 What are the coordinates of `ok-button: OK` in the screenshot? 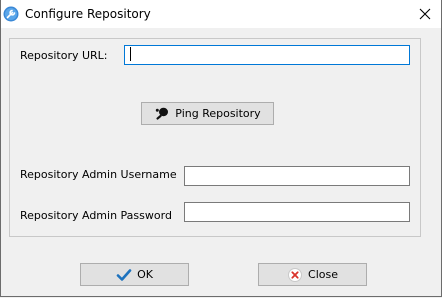 It's located at (134, 274).